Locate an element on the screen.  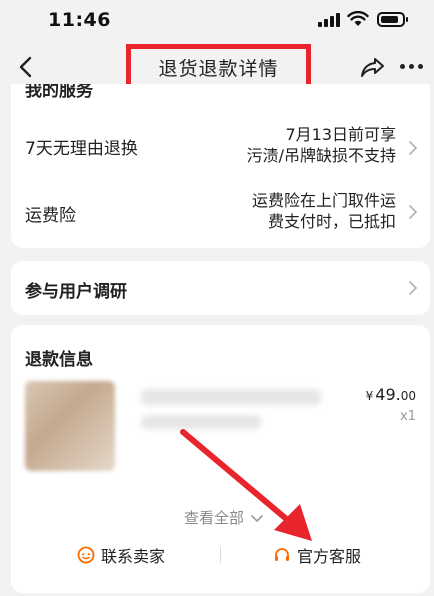
service-value-line: 污渍/吊牌缺损不支持 is located at coordinates (321, 155).